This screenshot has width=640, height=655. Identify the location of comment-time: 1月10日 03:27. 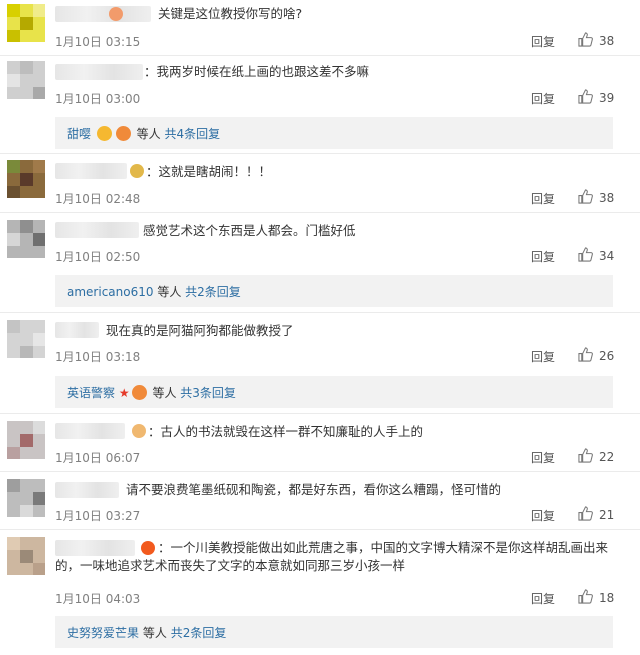
(98, 516).